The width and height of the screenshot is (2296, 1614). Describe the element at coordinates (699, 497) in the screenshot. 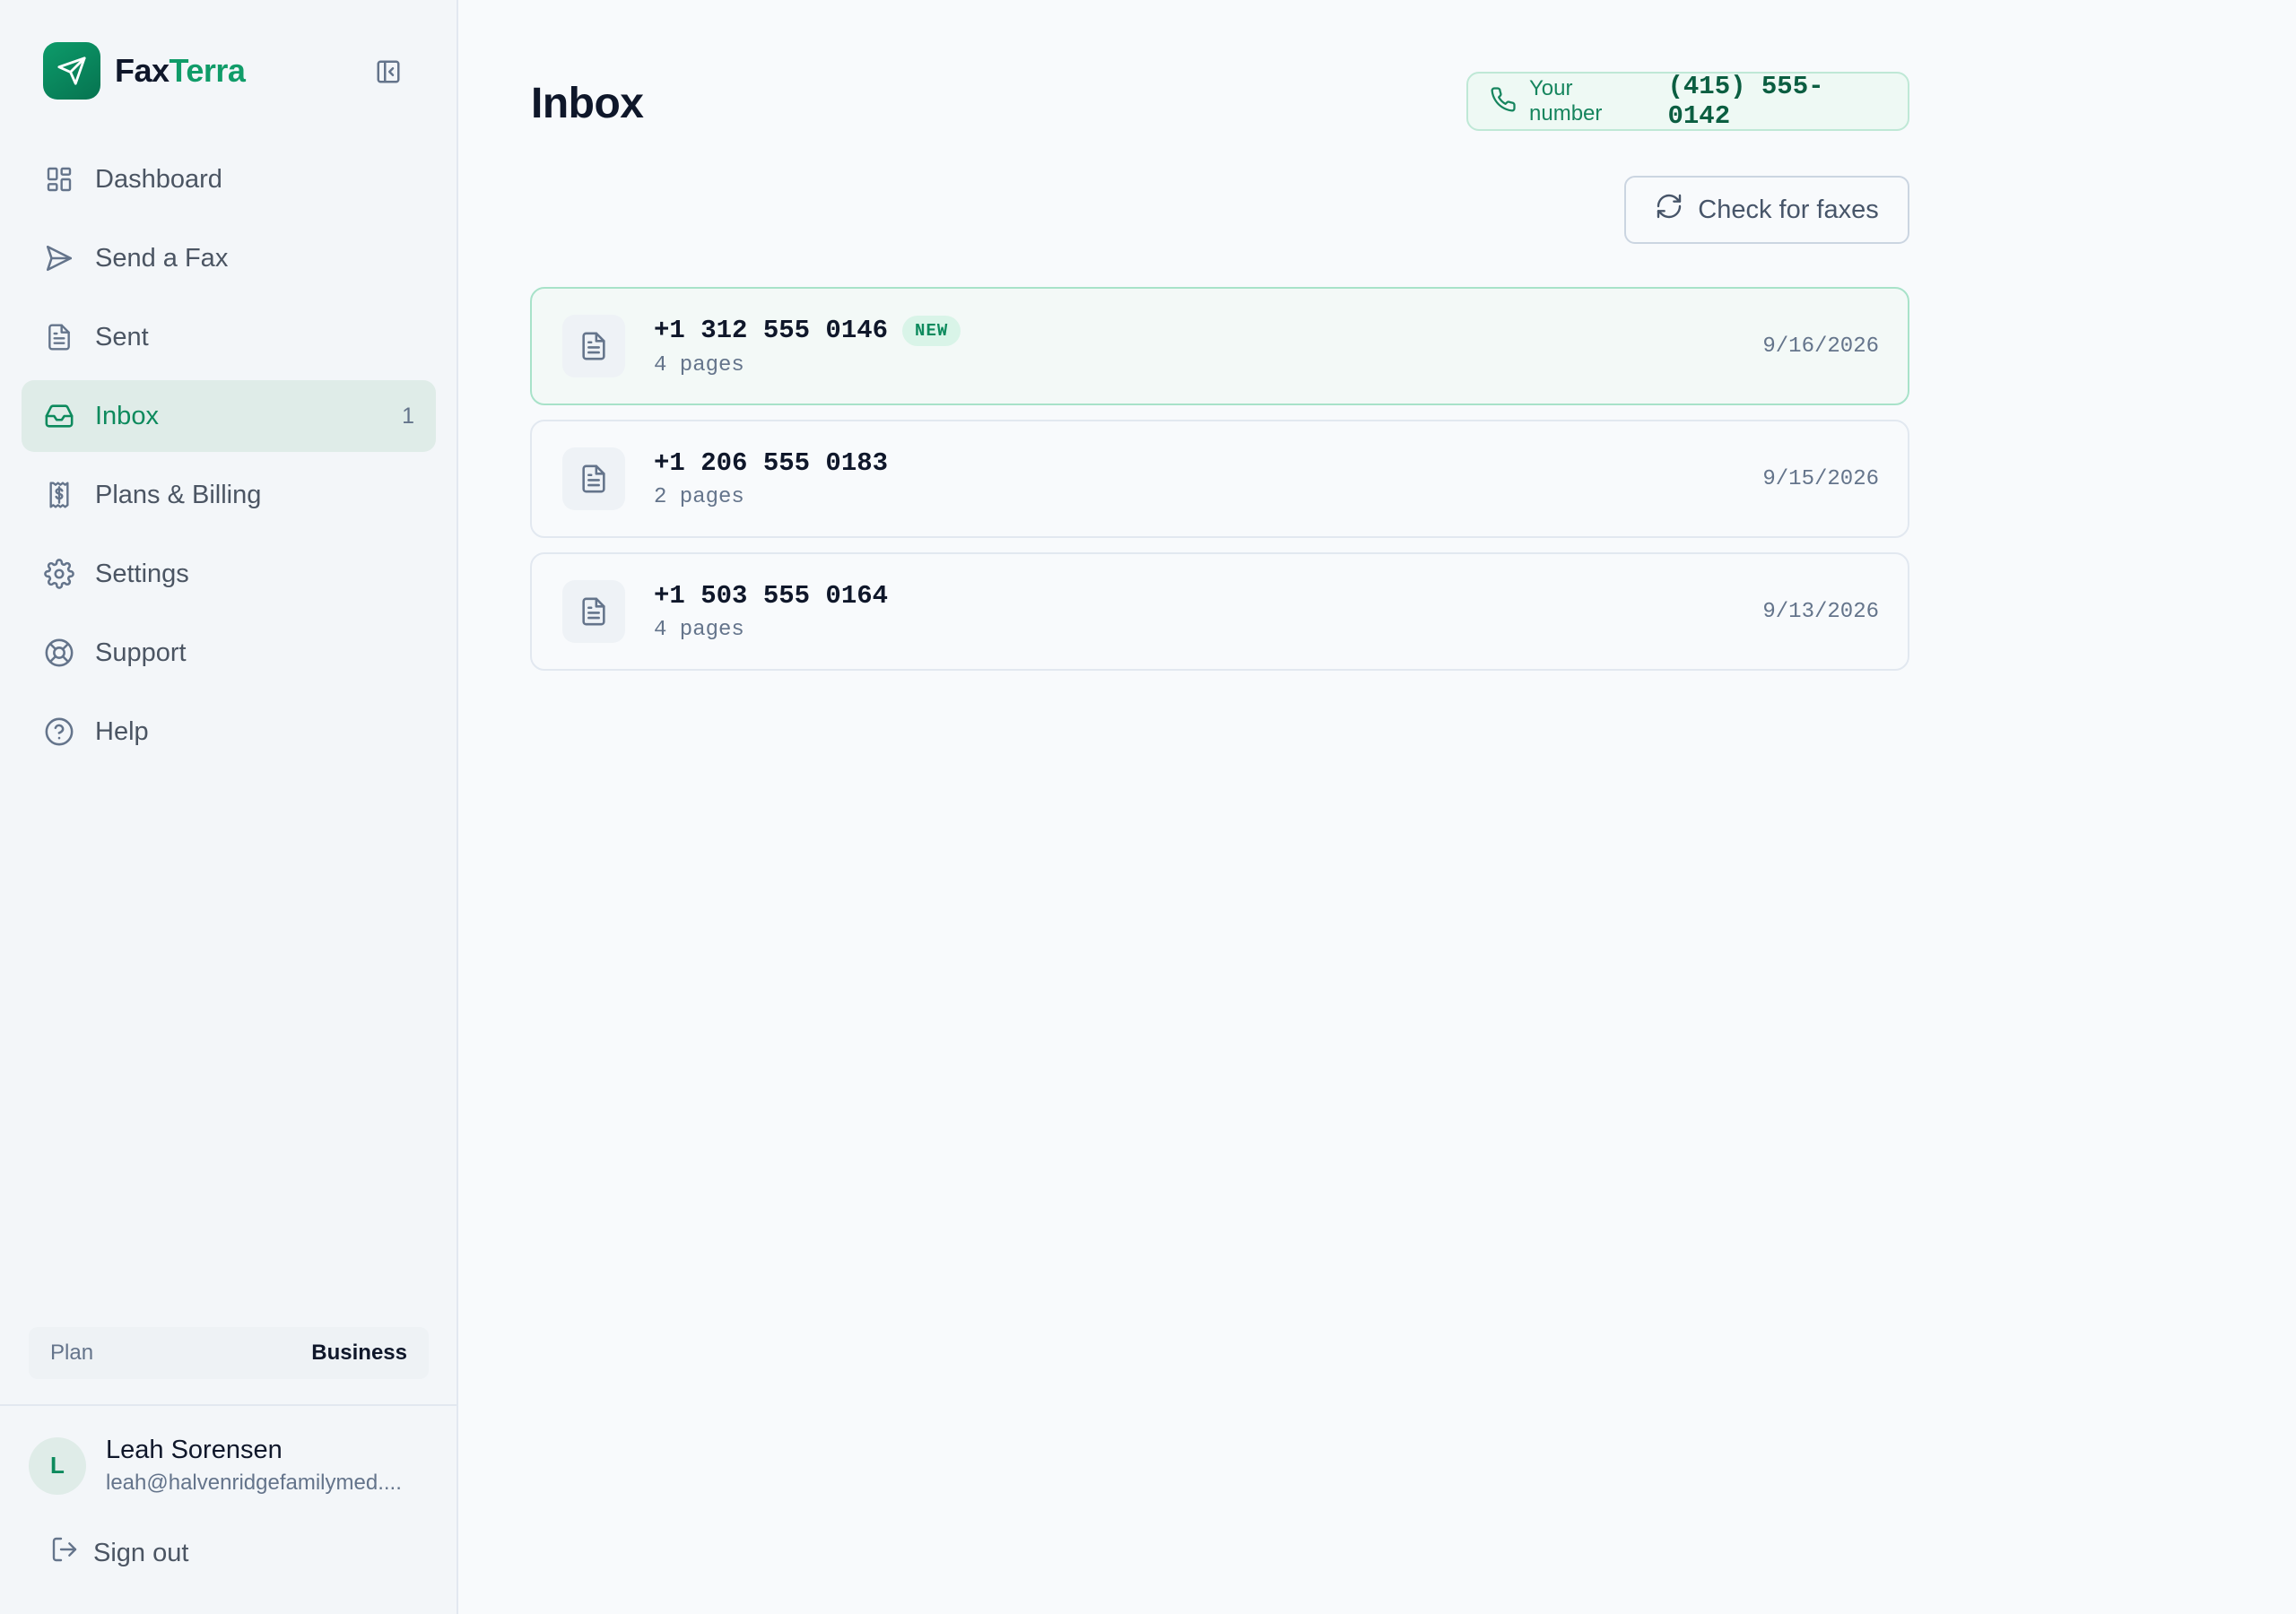

I see `fax-page-count: 2 pages` at that location.